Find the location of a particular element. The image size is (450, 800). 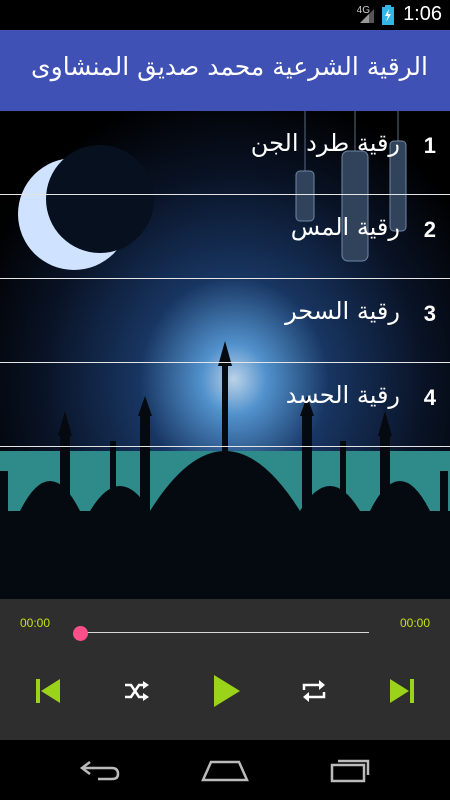

track-title: رقية الحسد is located at coordinates (342, 395).